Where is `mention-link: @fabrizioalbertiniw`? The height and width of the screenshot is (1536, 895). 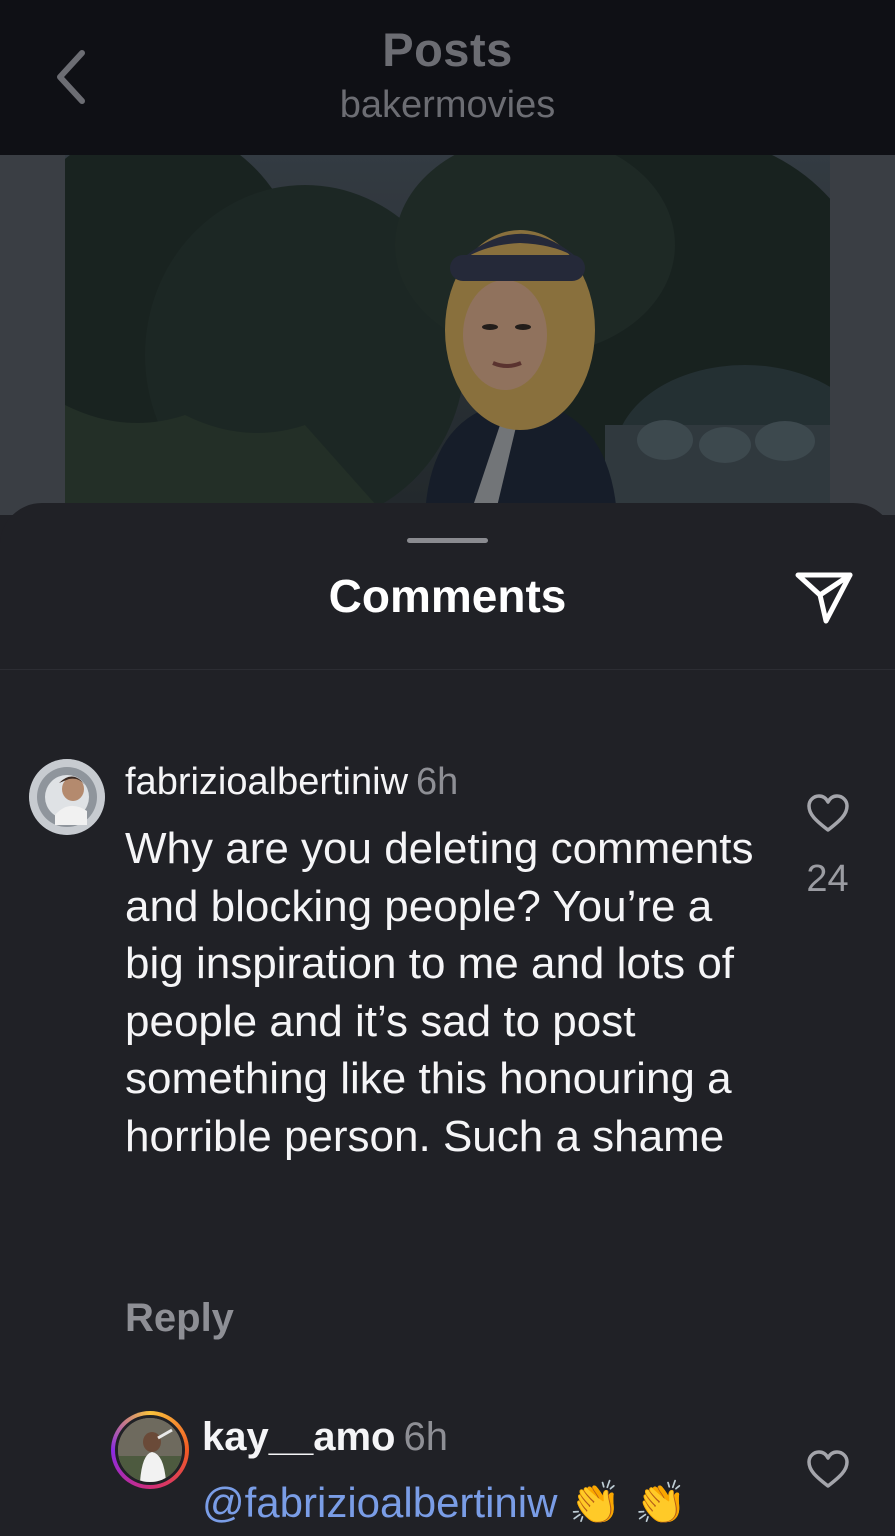 mention-link: @fabrizioalbertiniw is located at coordinates (379, 1502).